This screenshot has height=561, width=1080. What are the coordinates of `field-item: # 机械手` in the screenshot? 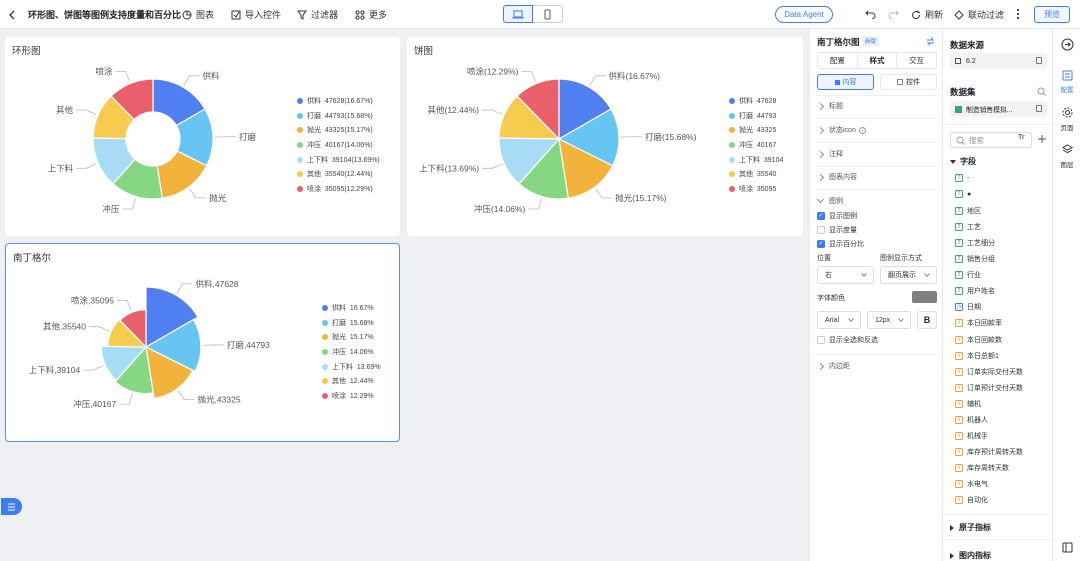 It's located at (971, 436).